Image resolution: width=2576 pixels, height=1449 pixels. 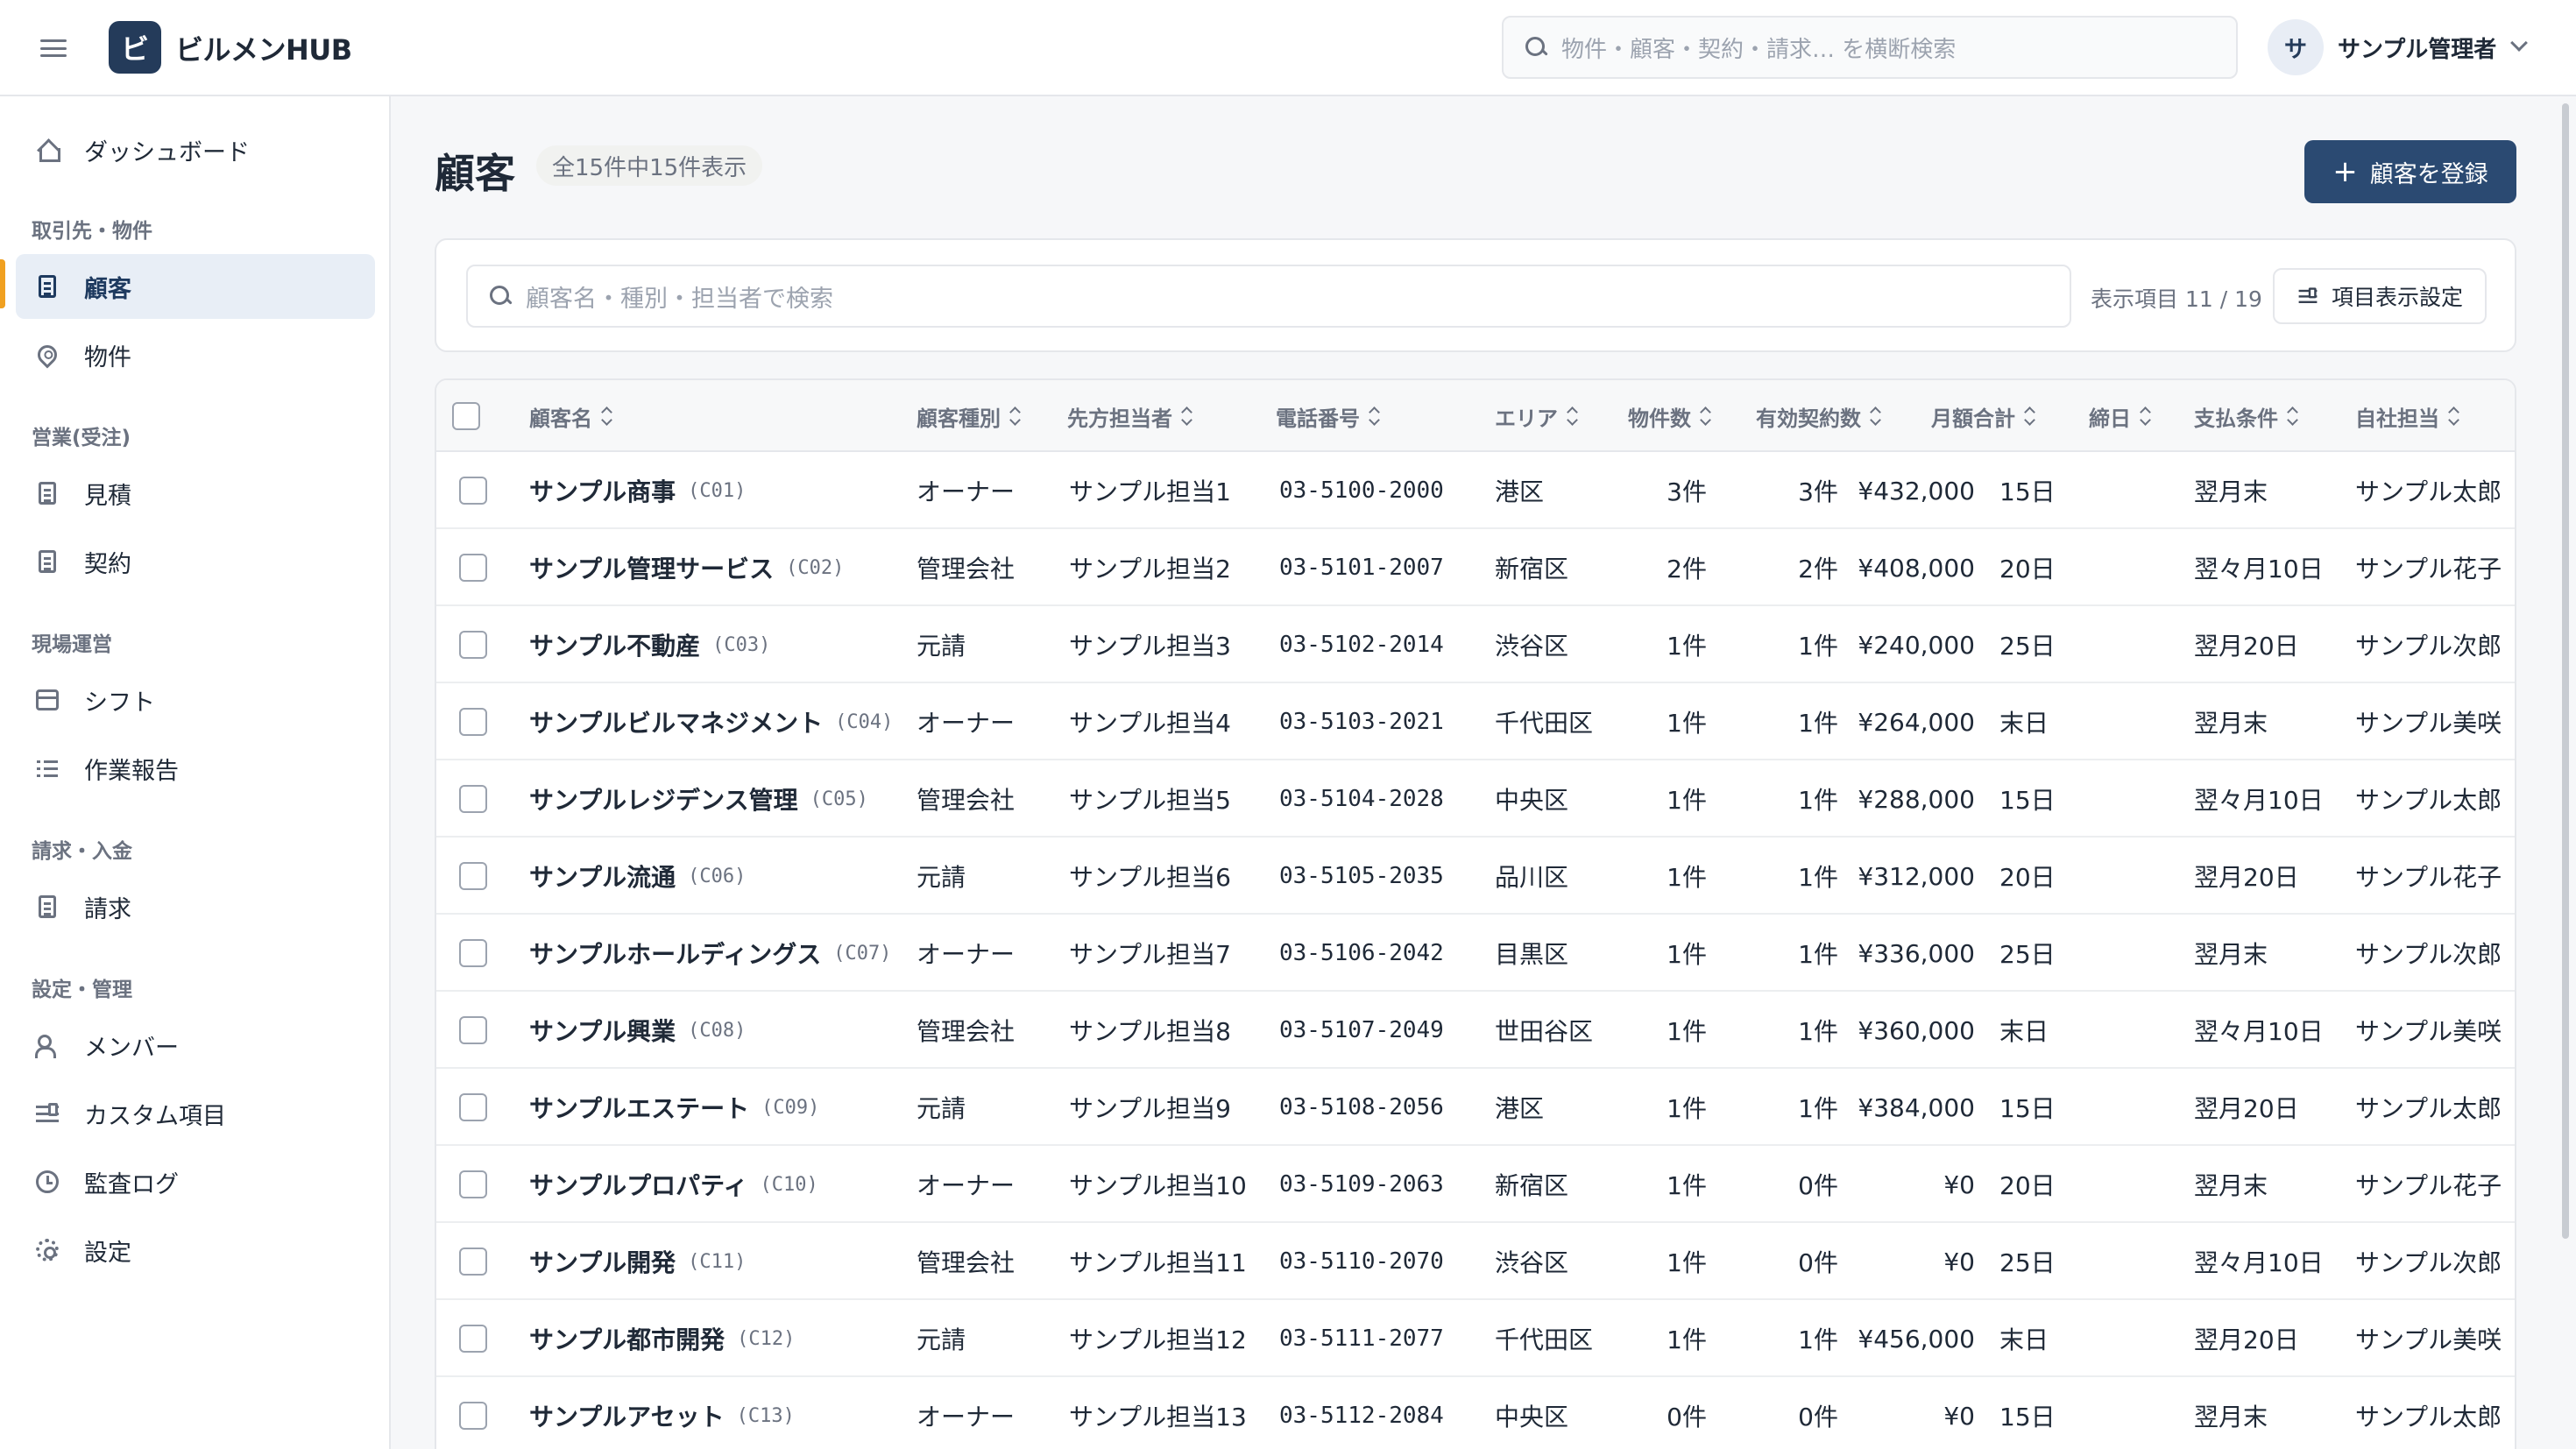 What do you see at coordinates (602, 1031) in the screenshot?
I see `customer-name: サンプル興業` at bounding box center [602, 1031].